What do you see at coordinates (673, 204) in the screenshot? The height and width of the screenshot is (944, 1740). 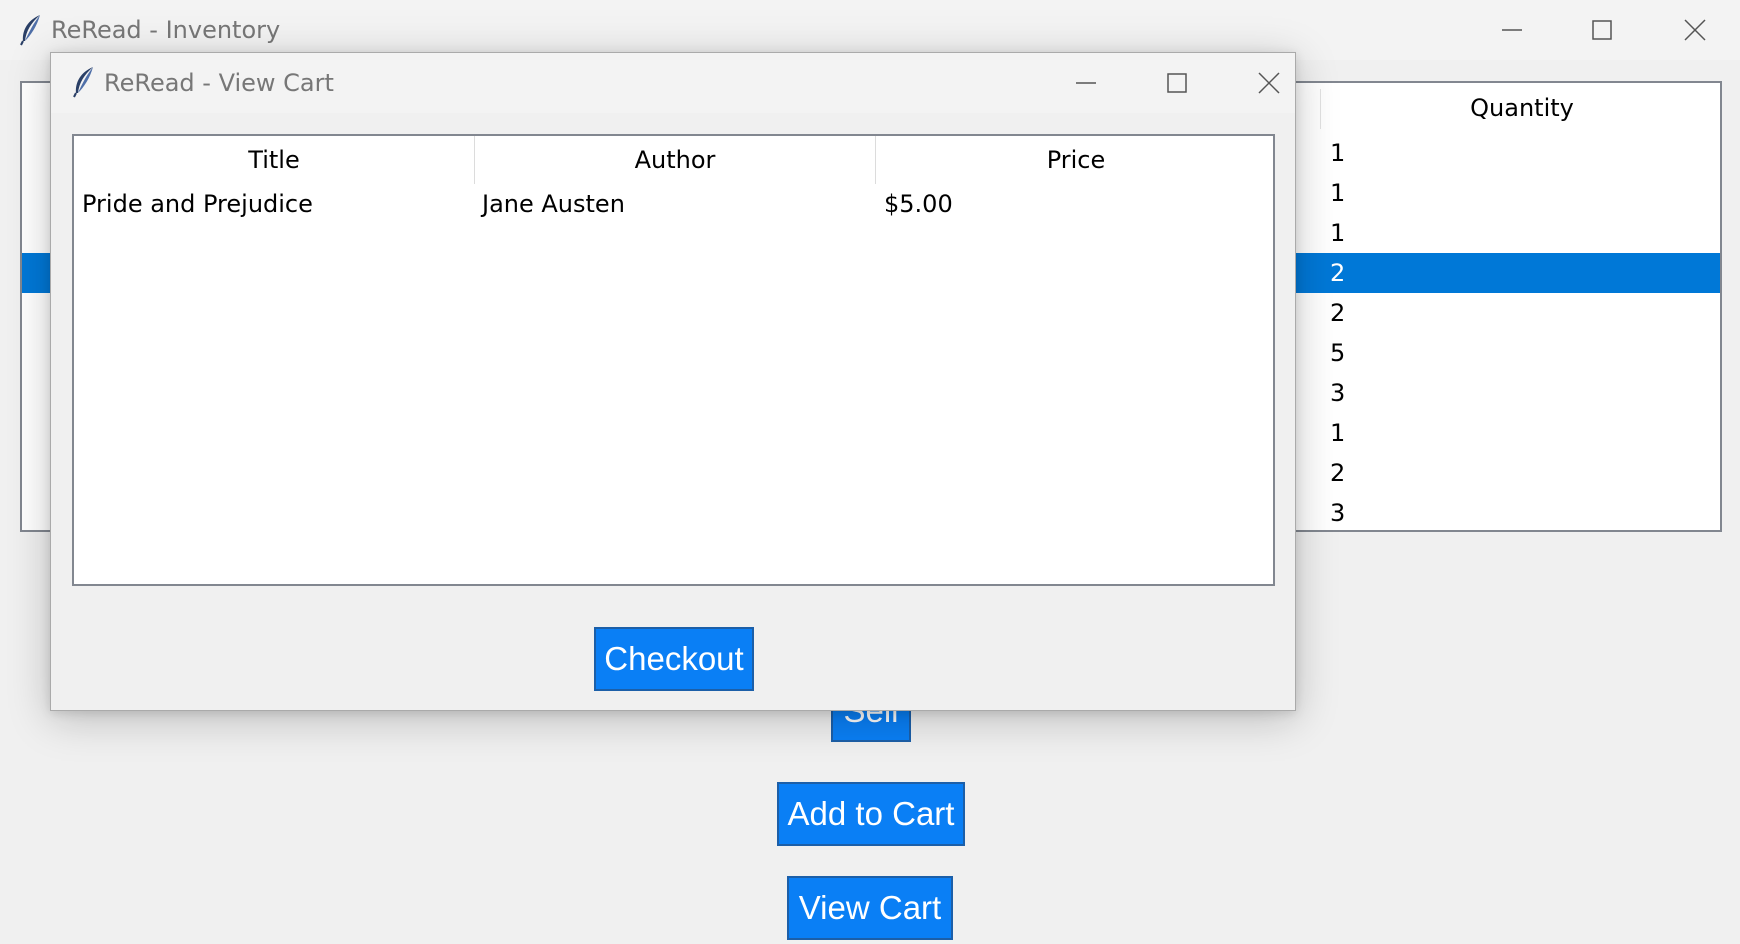 I see `table-row: Pride and Prejudice Jane Austen $5.00` at bounding box center [673, 204].